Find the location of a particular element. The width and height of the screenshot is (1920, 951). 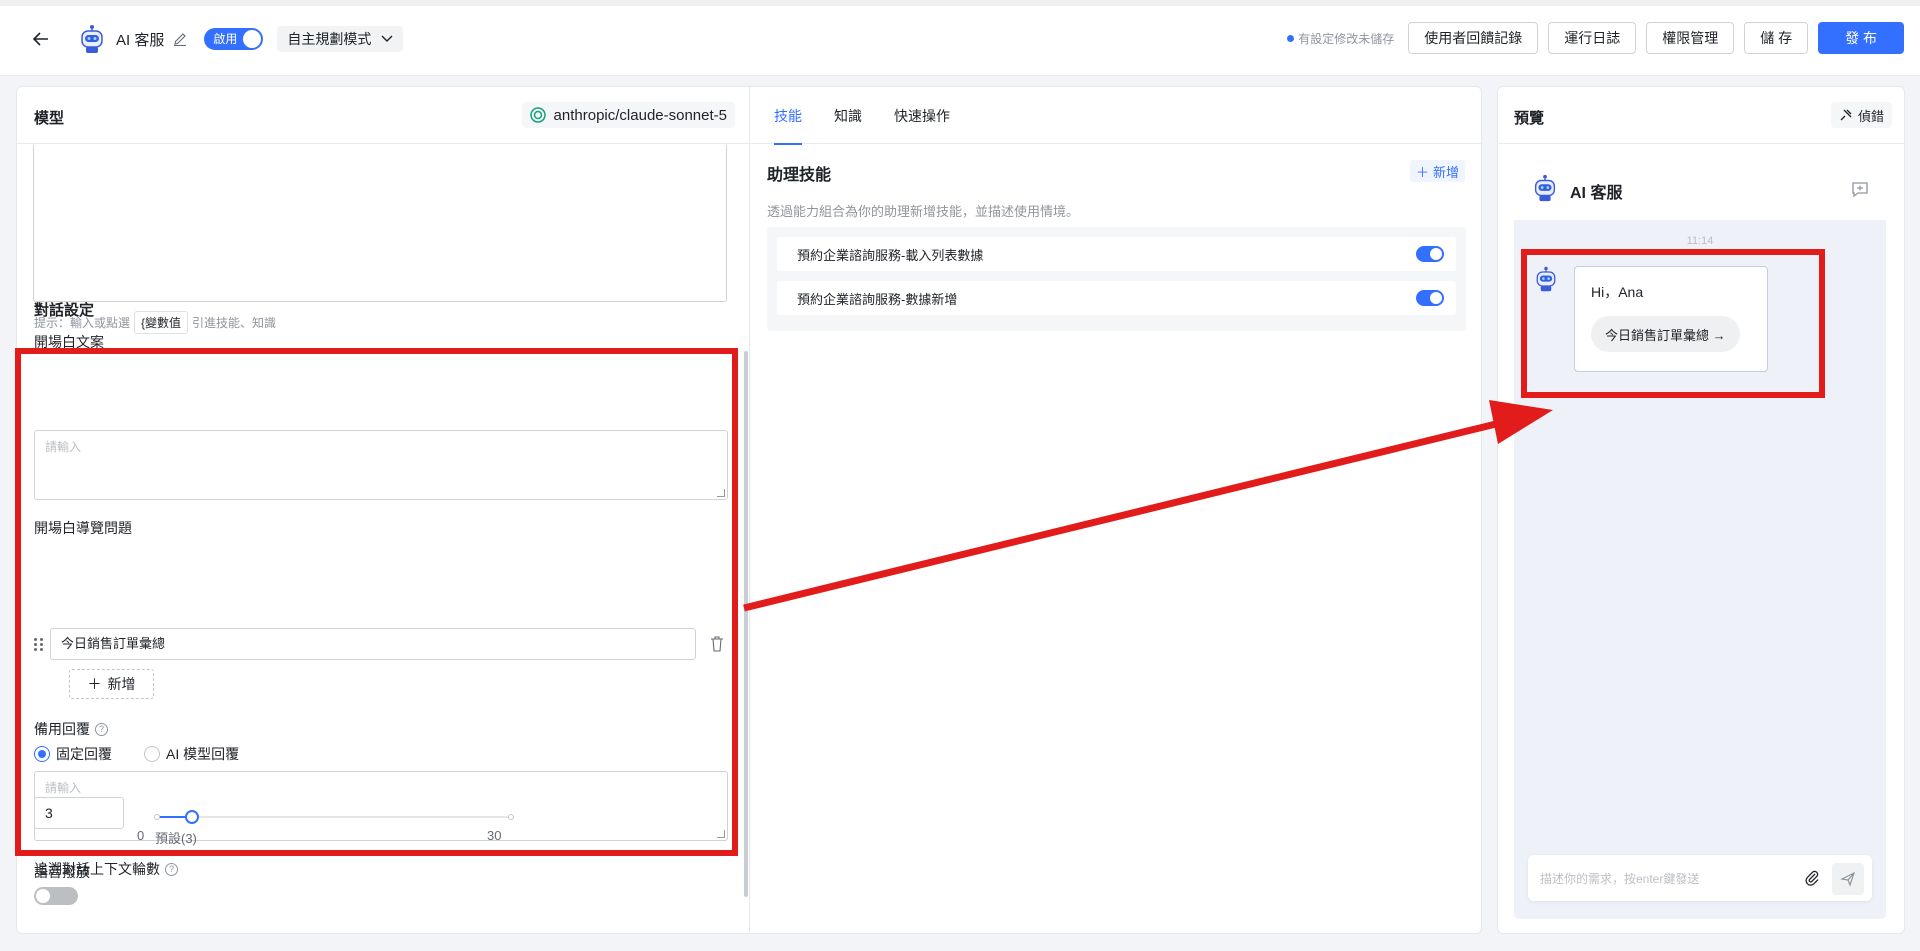

preview-title: 預覽 is located at coordinates (1529, 118).